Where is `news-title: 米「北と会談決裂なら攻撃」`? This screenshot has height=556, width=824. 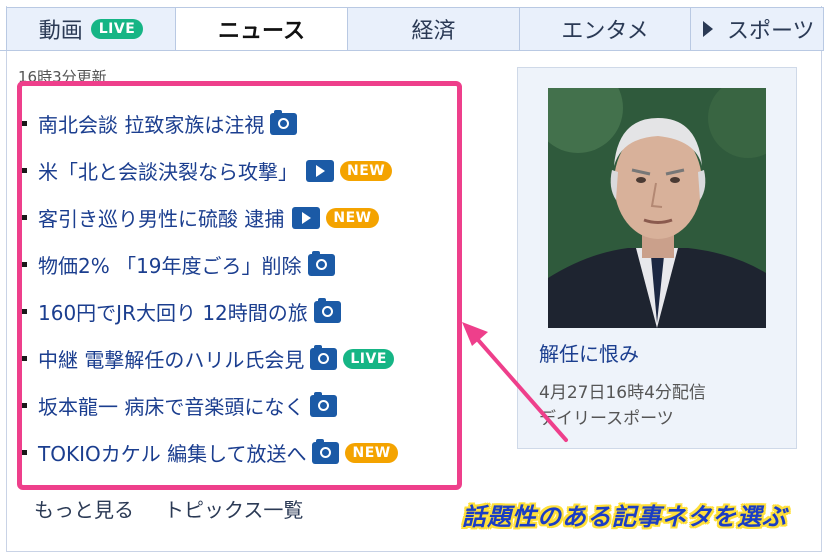
news-title: 米「北と会談決裂なら攻撃」 is located at coordinates (168, 170).